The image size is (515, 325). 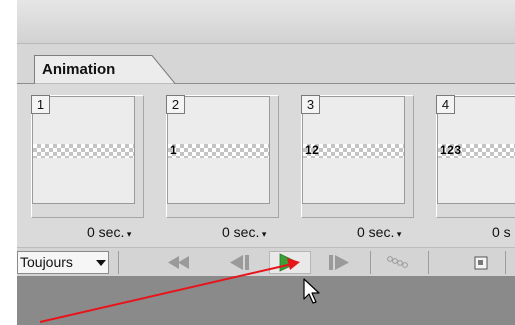 I want to click on mouse-cursor-icon, so click(x=311, y=291).